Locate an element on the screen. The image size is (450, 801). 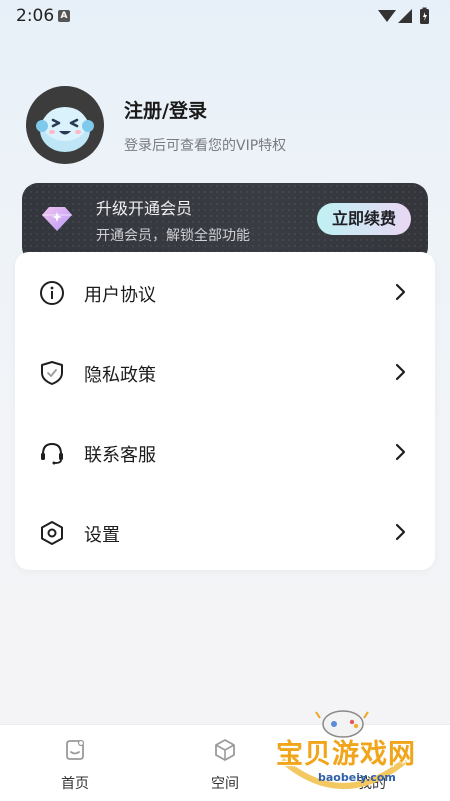
nav-label: 空间 is located at coordinates (225, 784).